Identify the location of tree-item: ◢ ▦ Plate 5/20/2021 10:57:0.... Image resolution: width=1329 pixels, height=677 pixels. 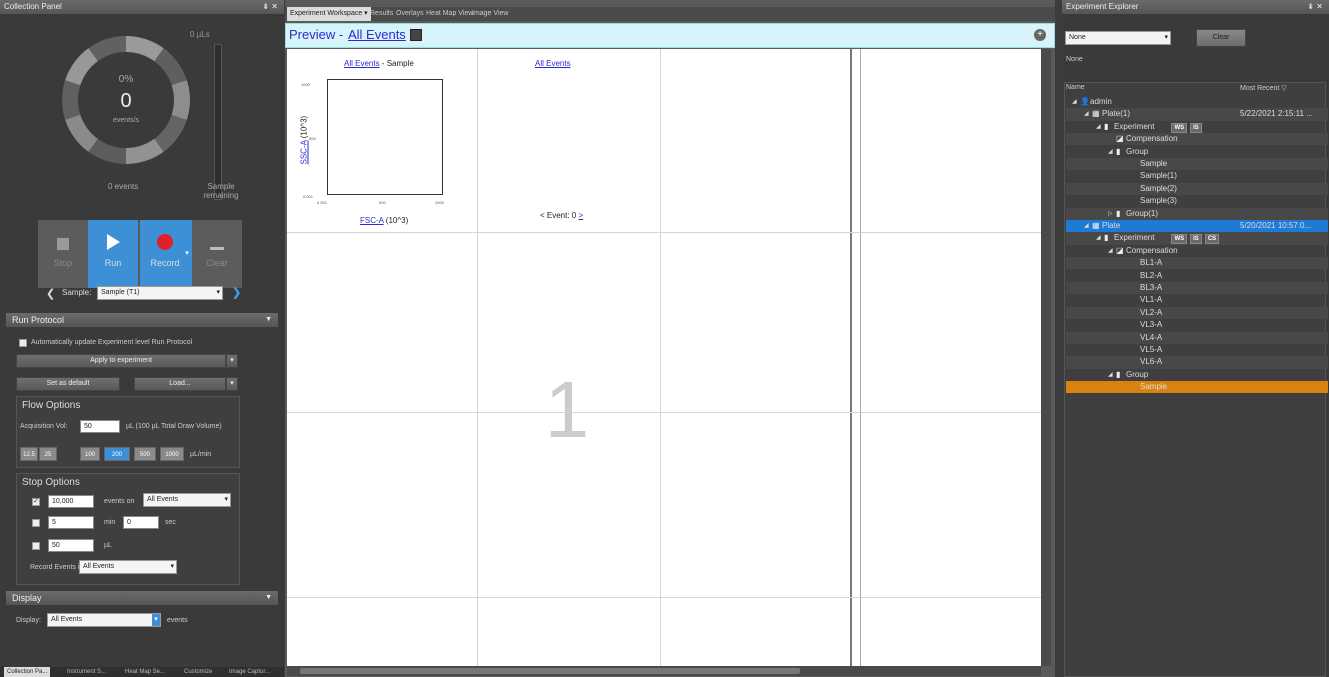
(1197, 226).